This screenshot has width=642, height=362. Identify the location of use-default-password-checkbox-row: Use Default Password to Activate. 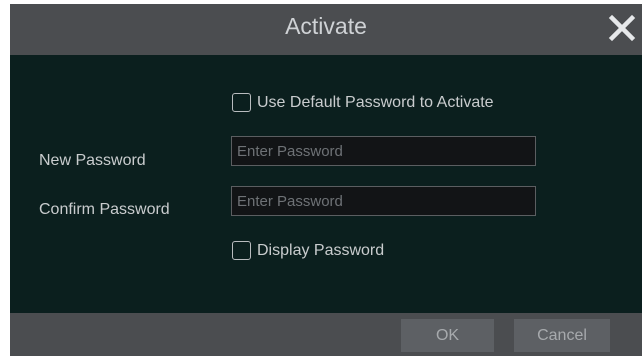
(363, 102).